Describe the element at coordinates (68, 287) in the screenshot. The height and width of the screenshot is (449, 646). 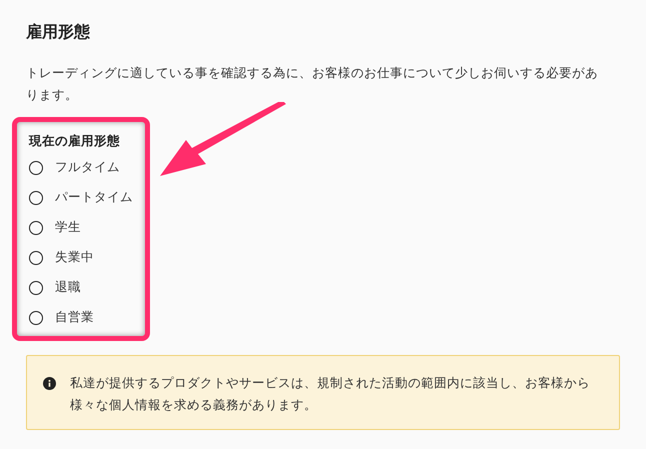
I see `option-label: 退職` at that location.